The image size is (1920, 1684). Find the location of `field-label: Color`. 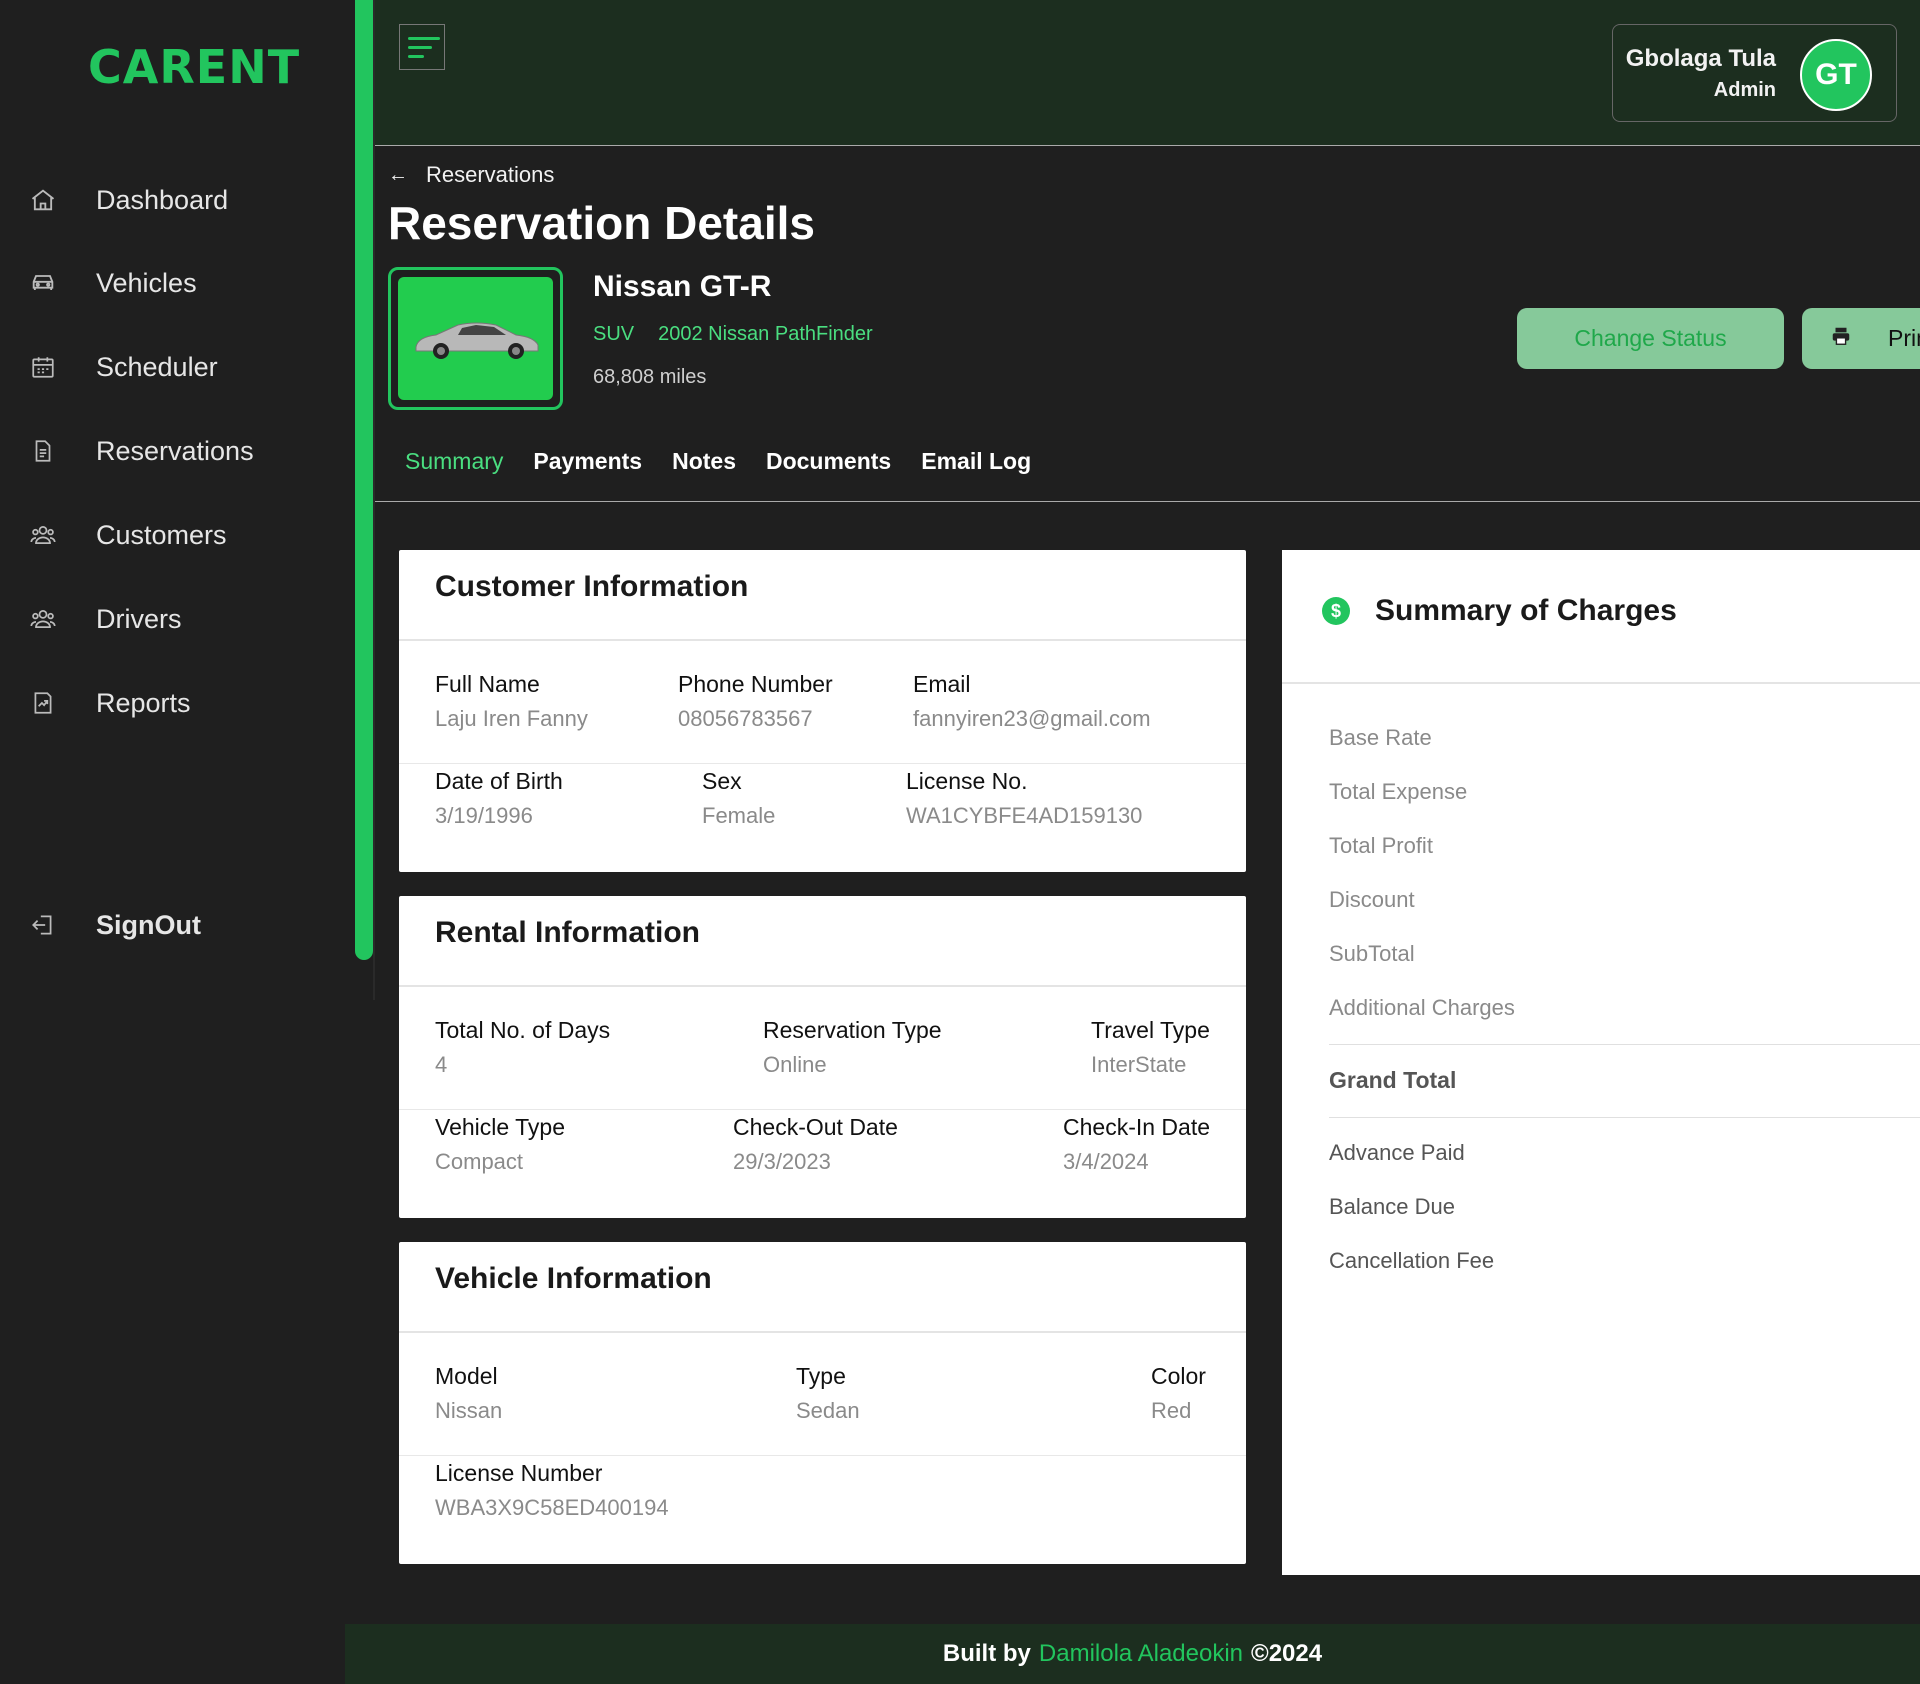

field-label: Color is located at coordinates (1178, 1376).